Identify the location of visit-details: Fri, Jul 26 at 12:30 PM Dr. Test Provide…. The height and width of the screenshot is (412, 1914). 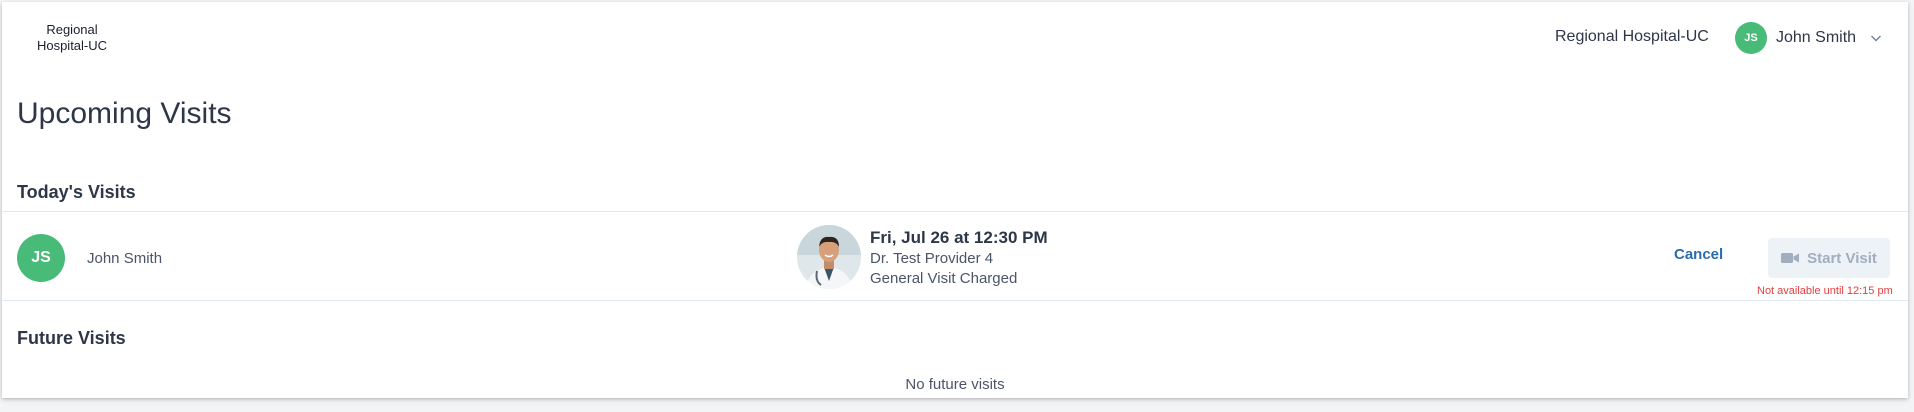
(959, 258).